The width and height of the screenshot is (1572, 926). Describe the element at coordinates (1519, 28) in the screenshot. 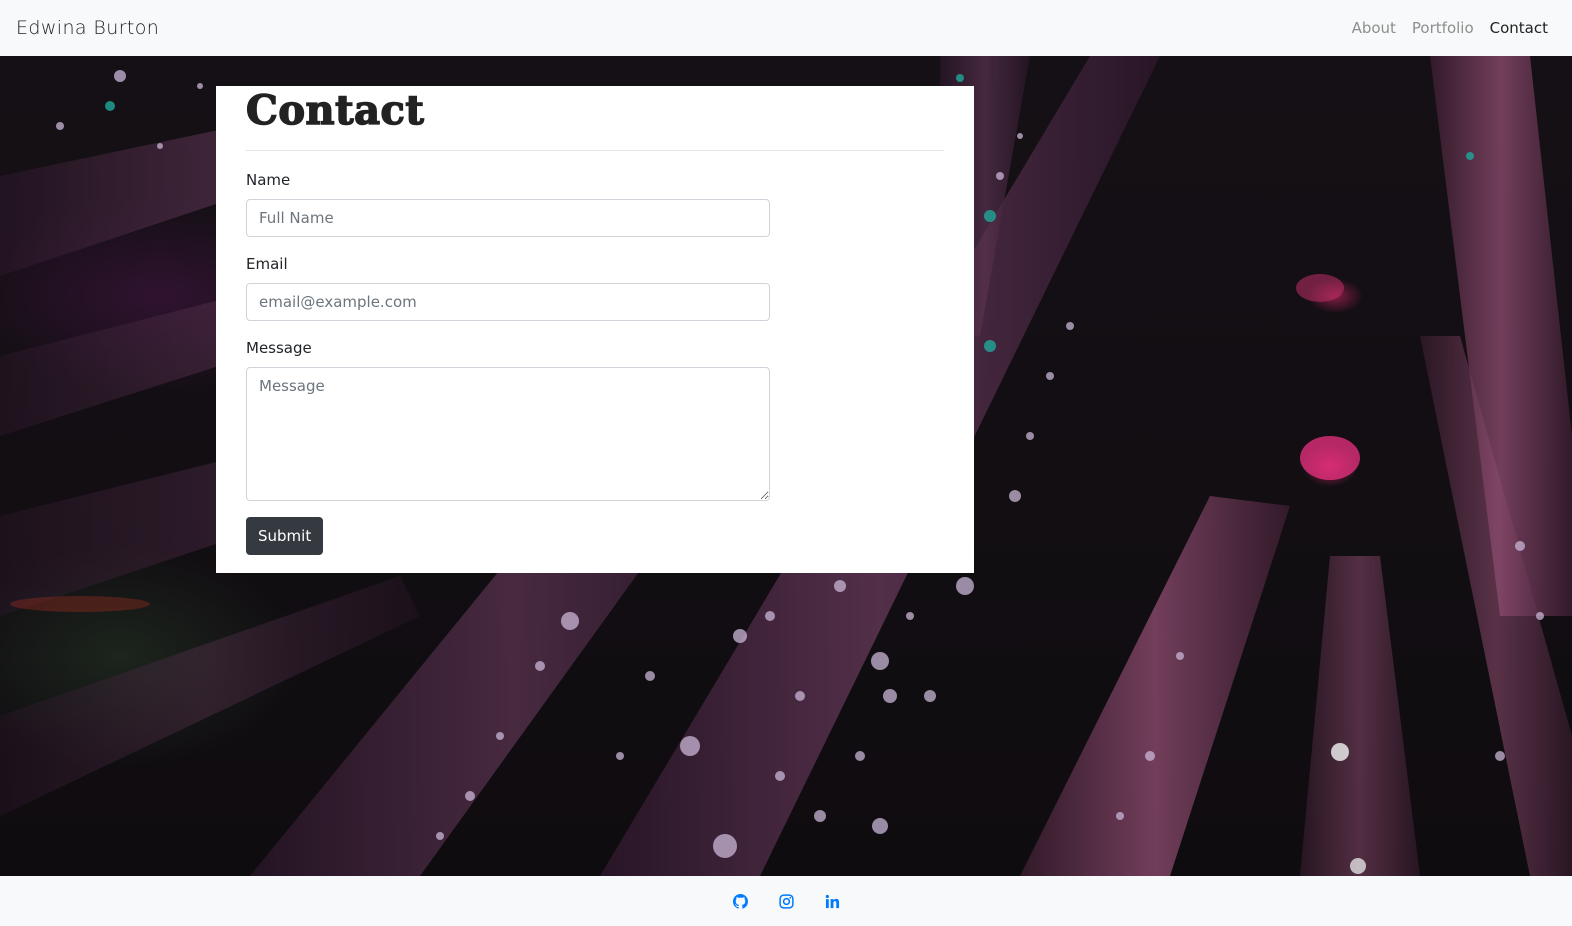

I see `nav-link-contact: Contact` at that location.